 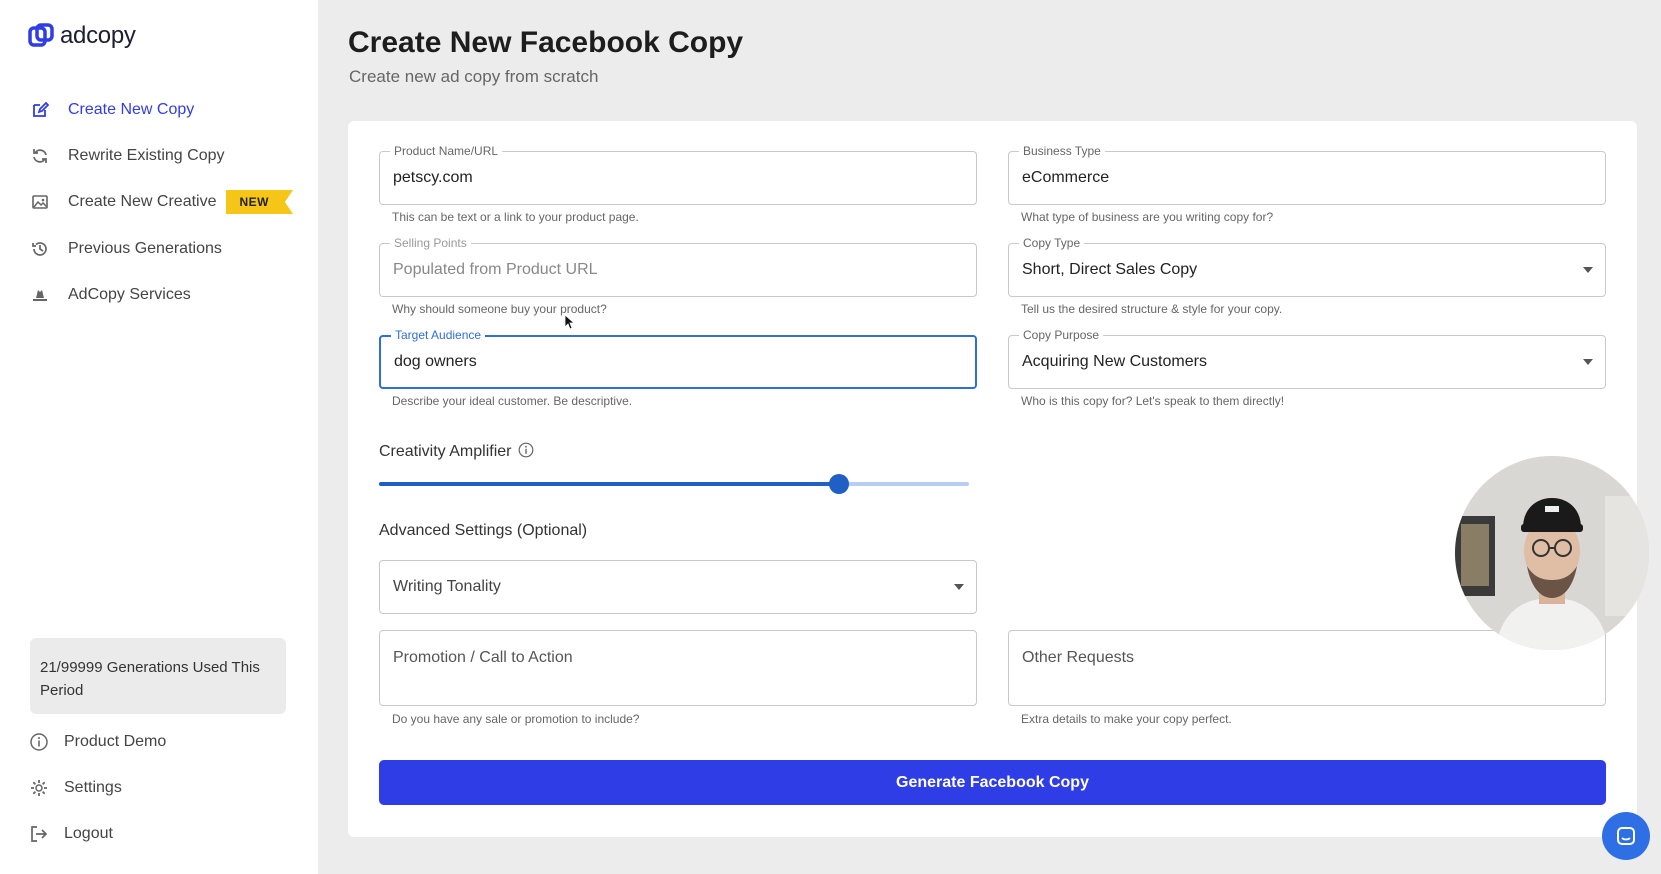 What do you see at coordinates (678, 668) in the screenshot?
I see `promotion-field: Promotion / Call to Action` at bounding box center [678, 668].